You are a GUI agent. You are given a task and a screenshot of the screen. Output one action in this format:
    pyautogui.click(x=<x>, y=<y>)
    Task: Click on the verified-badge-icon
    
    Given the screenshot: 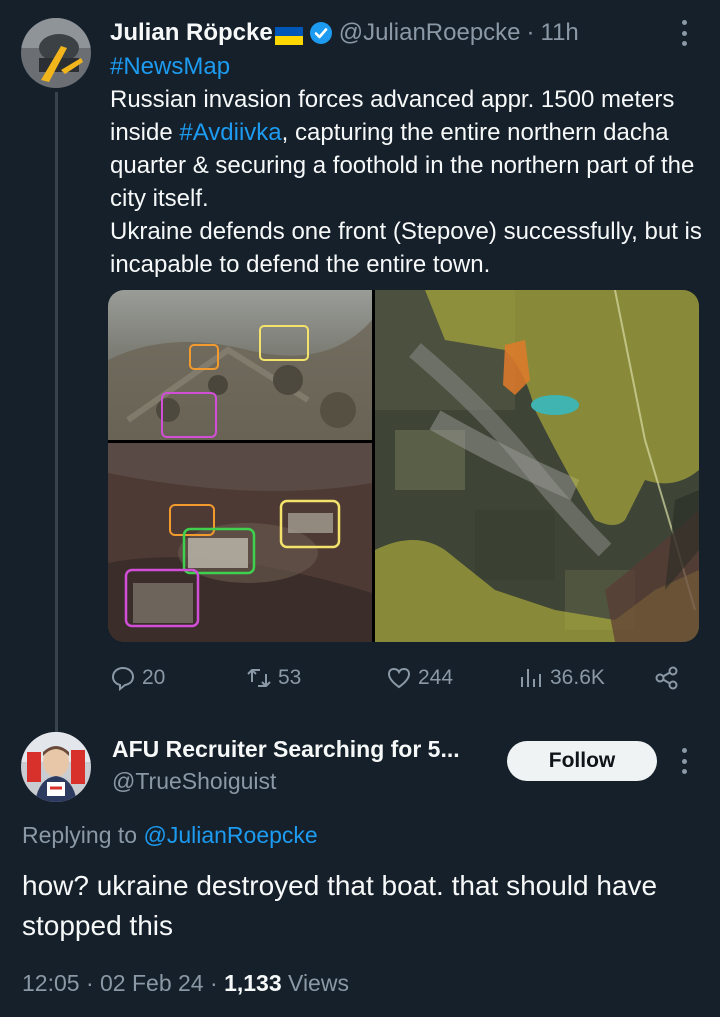 What is the action you would take?
    pyautogui.click(x=321, y=33)
    